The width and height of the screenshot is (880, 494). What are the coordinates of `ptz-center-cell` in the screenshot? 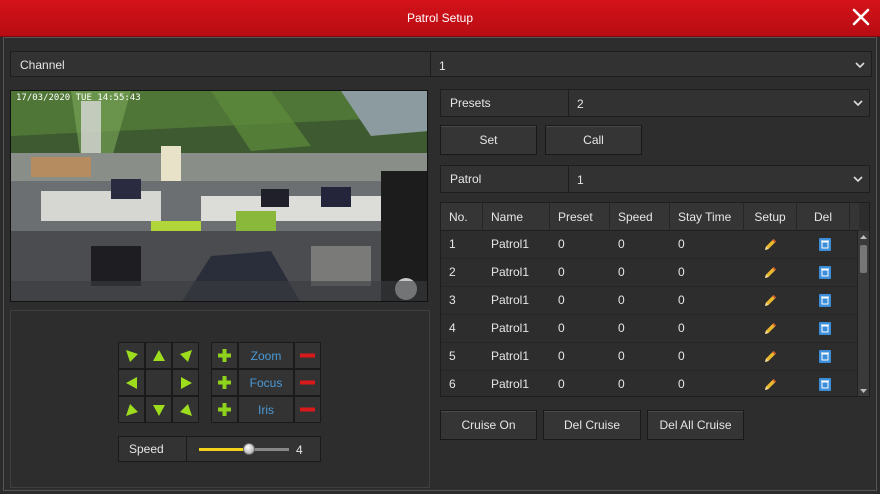 It's located at (158, 382).